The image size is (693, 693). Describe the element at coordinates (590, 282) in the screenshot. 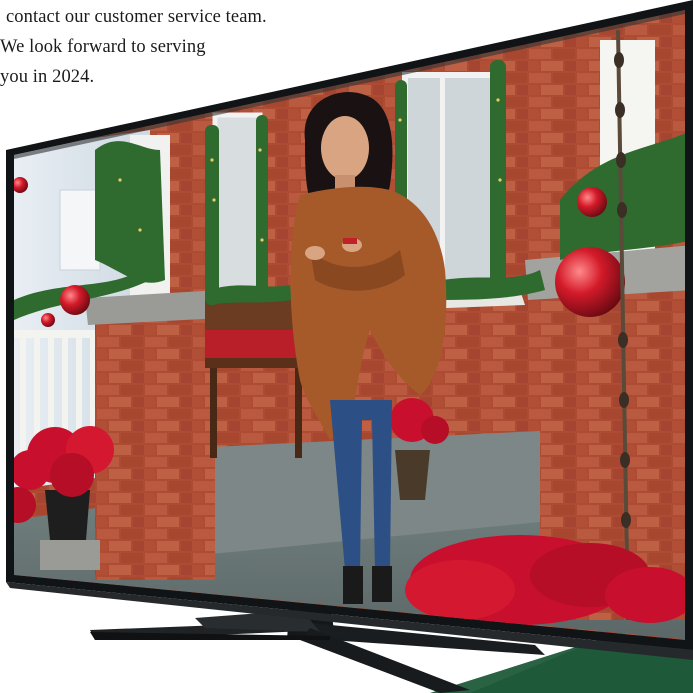

I see `ornament` at that location.